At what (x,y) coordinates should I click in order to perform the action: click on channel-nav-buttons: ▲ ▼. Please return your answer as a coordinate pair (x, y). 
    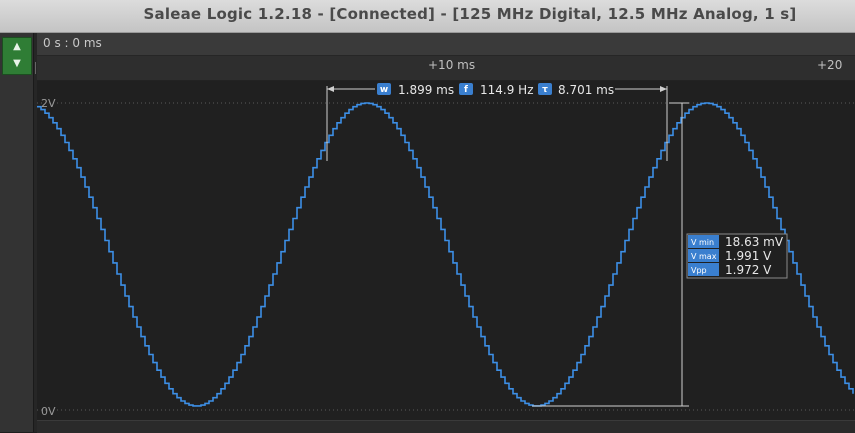
    Looking at the image, I should click on (17, 56).